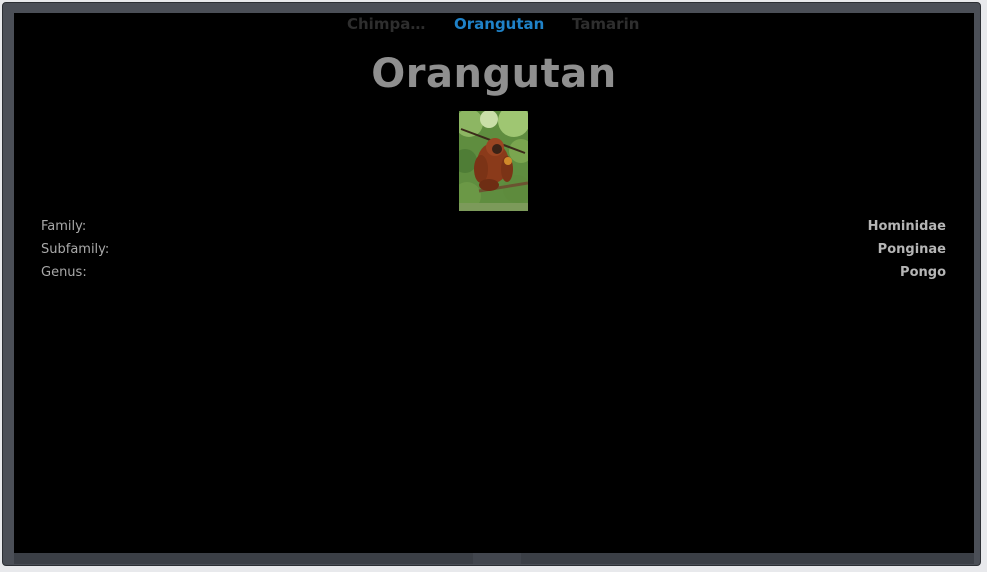 The width and height of the screenshot is (987, 572). Describe the element at coordinates (906, 226) in the screenshot. I see `family-value: Hominidae` at that location.